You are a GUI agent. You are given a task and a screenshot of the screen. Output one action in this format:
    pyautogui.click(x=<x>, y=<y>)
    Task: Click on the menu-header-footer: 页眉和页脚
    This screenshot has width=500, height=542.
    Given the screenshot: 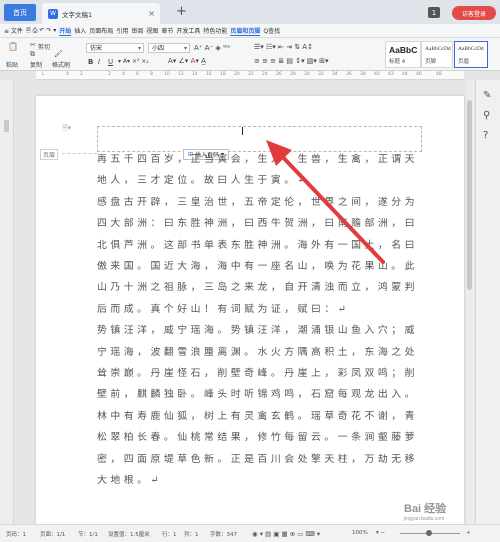 What is the action you would take?
    pyautogui.click(x=245, y=31)
    